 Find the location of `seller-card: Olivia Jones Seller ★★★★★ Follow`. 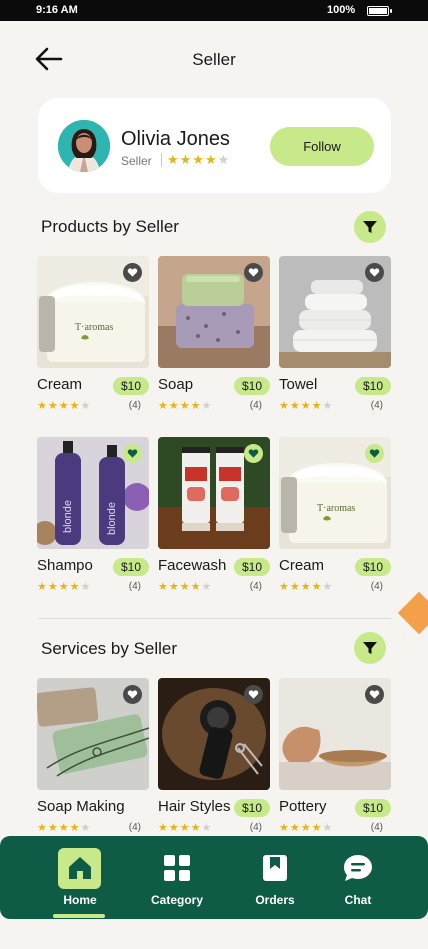

seller-card: Olivia Jones Seller ★★★★★ Follow is located at coordinates (214, 145).